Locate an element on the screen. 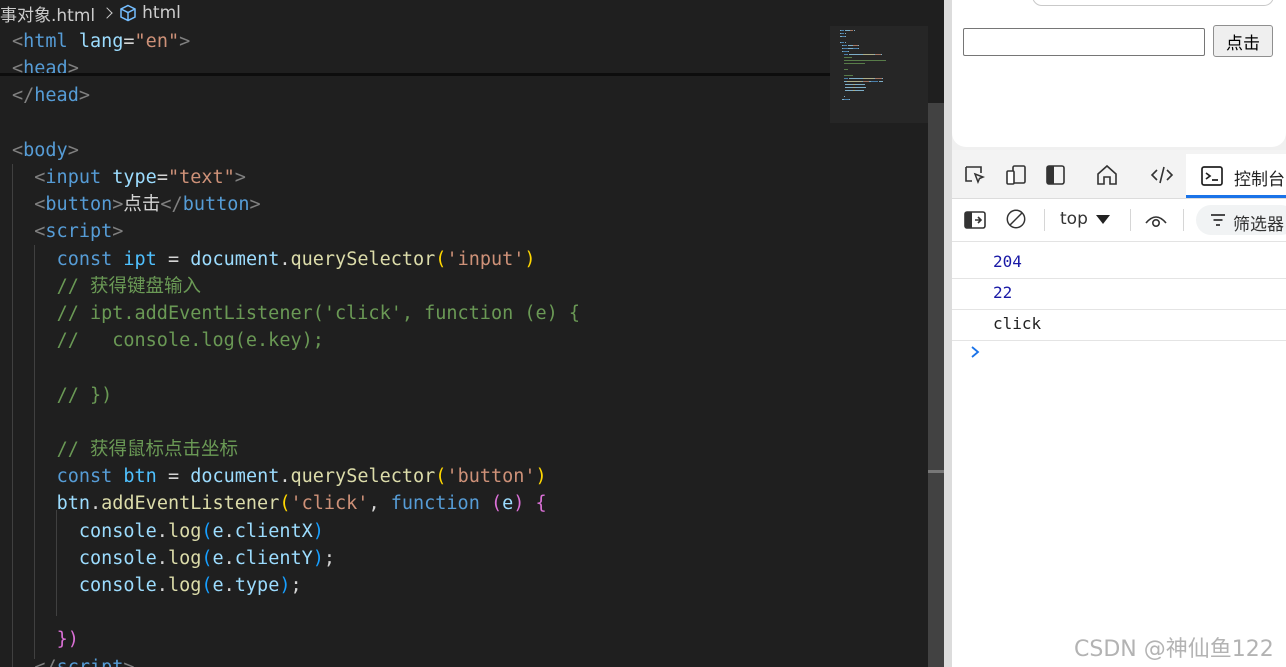  minimap is located at coordinates (879, 346).